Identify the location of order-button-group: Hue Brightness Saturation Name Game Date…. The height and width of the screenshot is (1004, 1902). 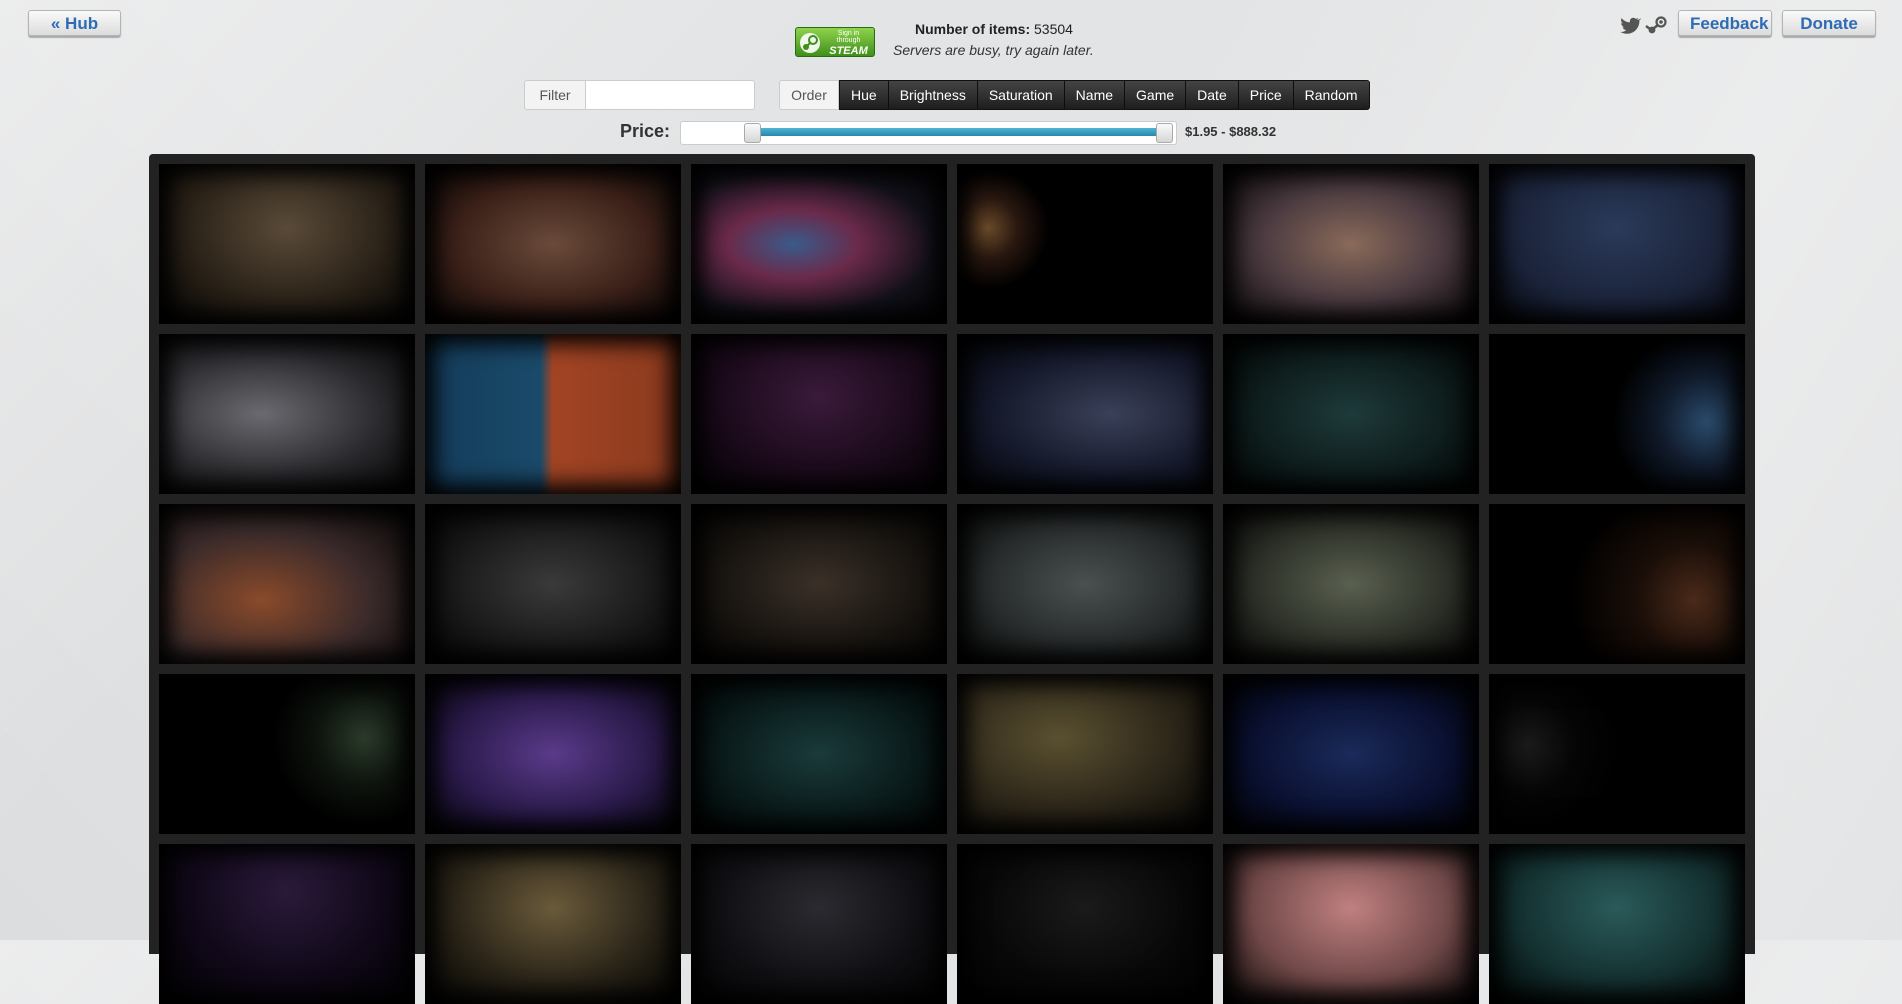
(1104, 95).